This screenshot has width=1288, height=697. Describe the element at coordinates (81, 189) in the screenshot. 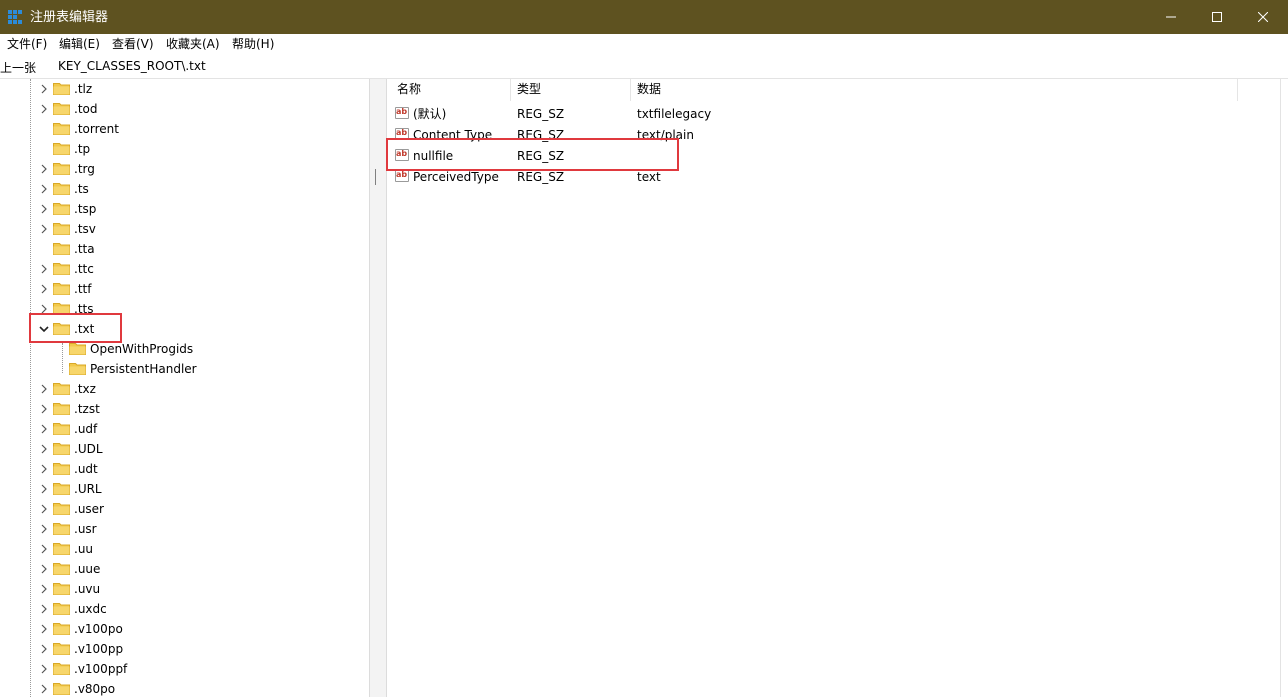

I see `tree-item-label: .ts` at that location.